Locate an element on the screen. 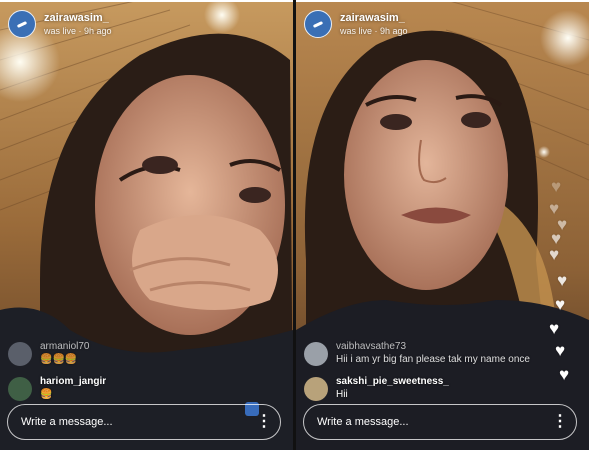 This screenshot has height=450, width=589. comment-item: hariom_jangir 🍔 is located at coordinates (57, 388).